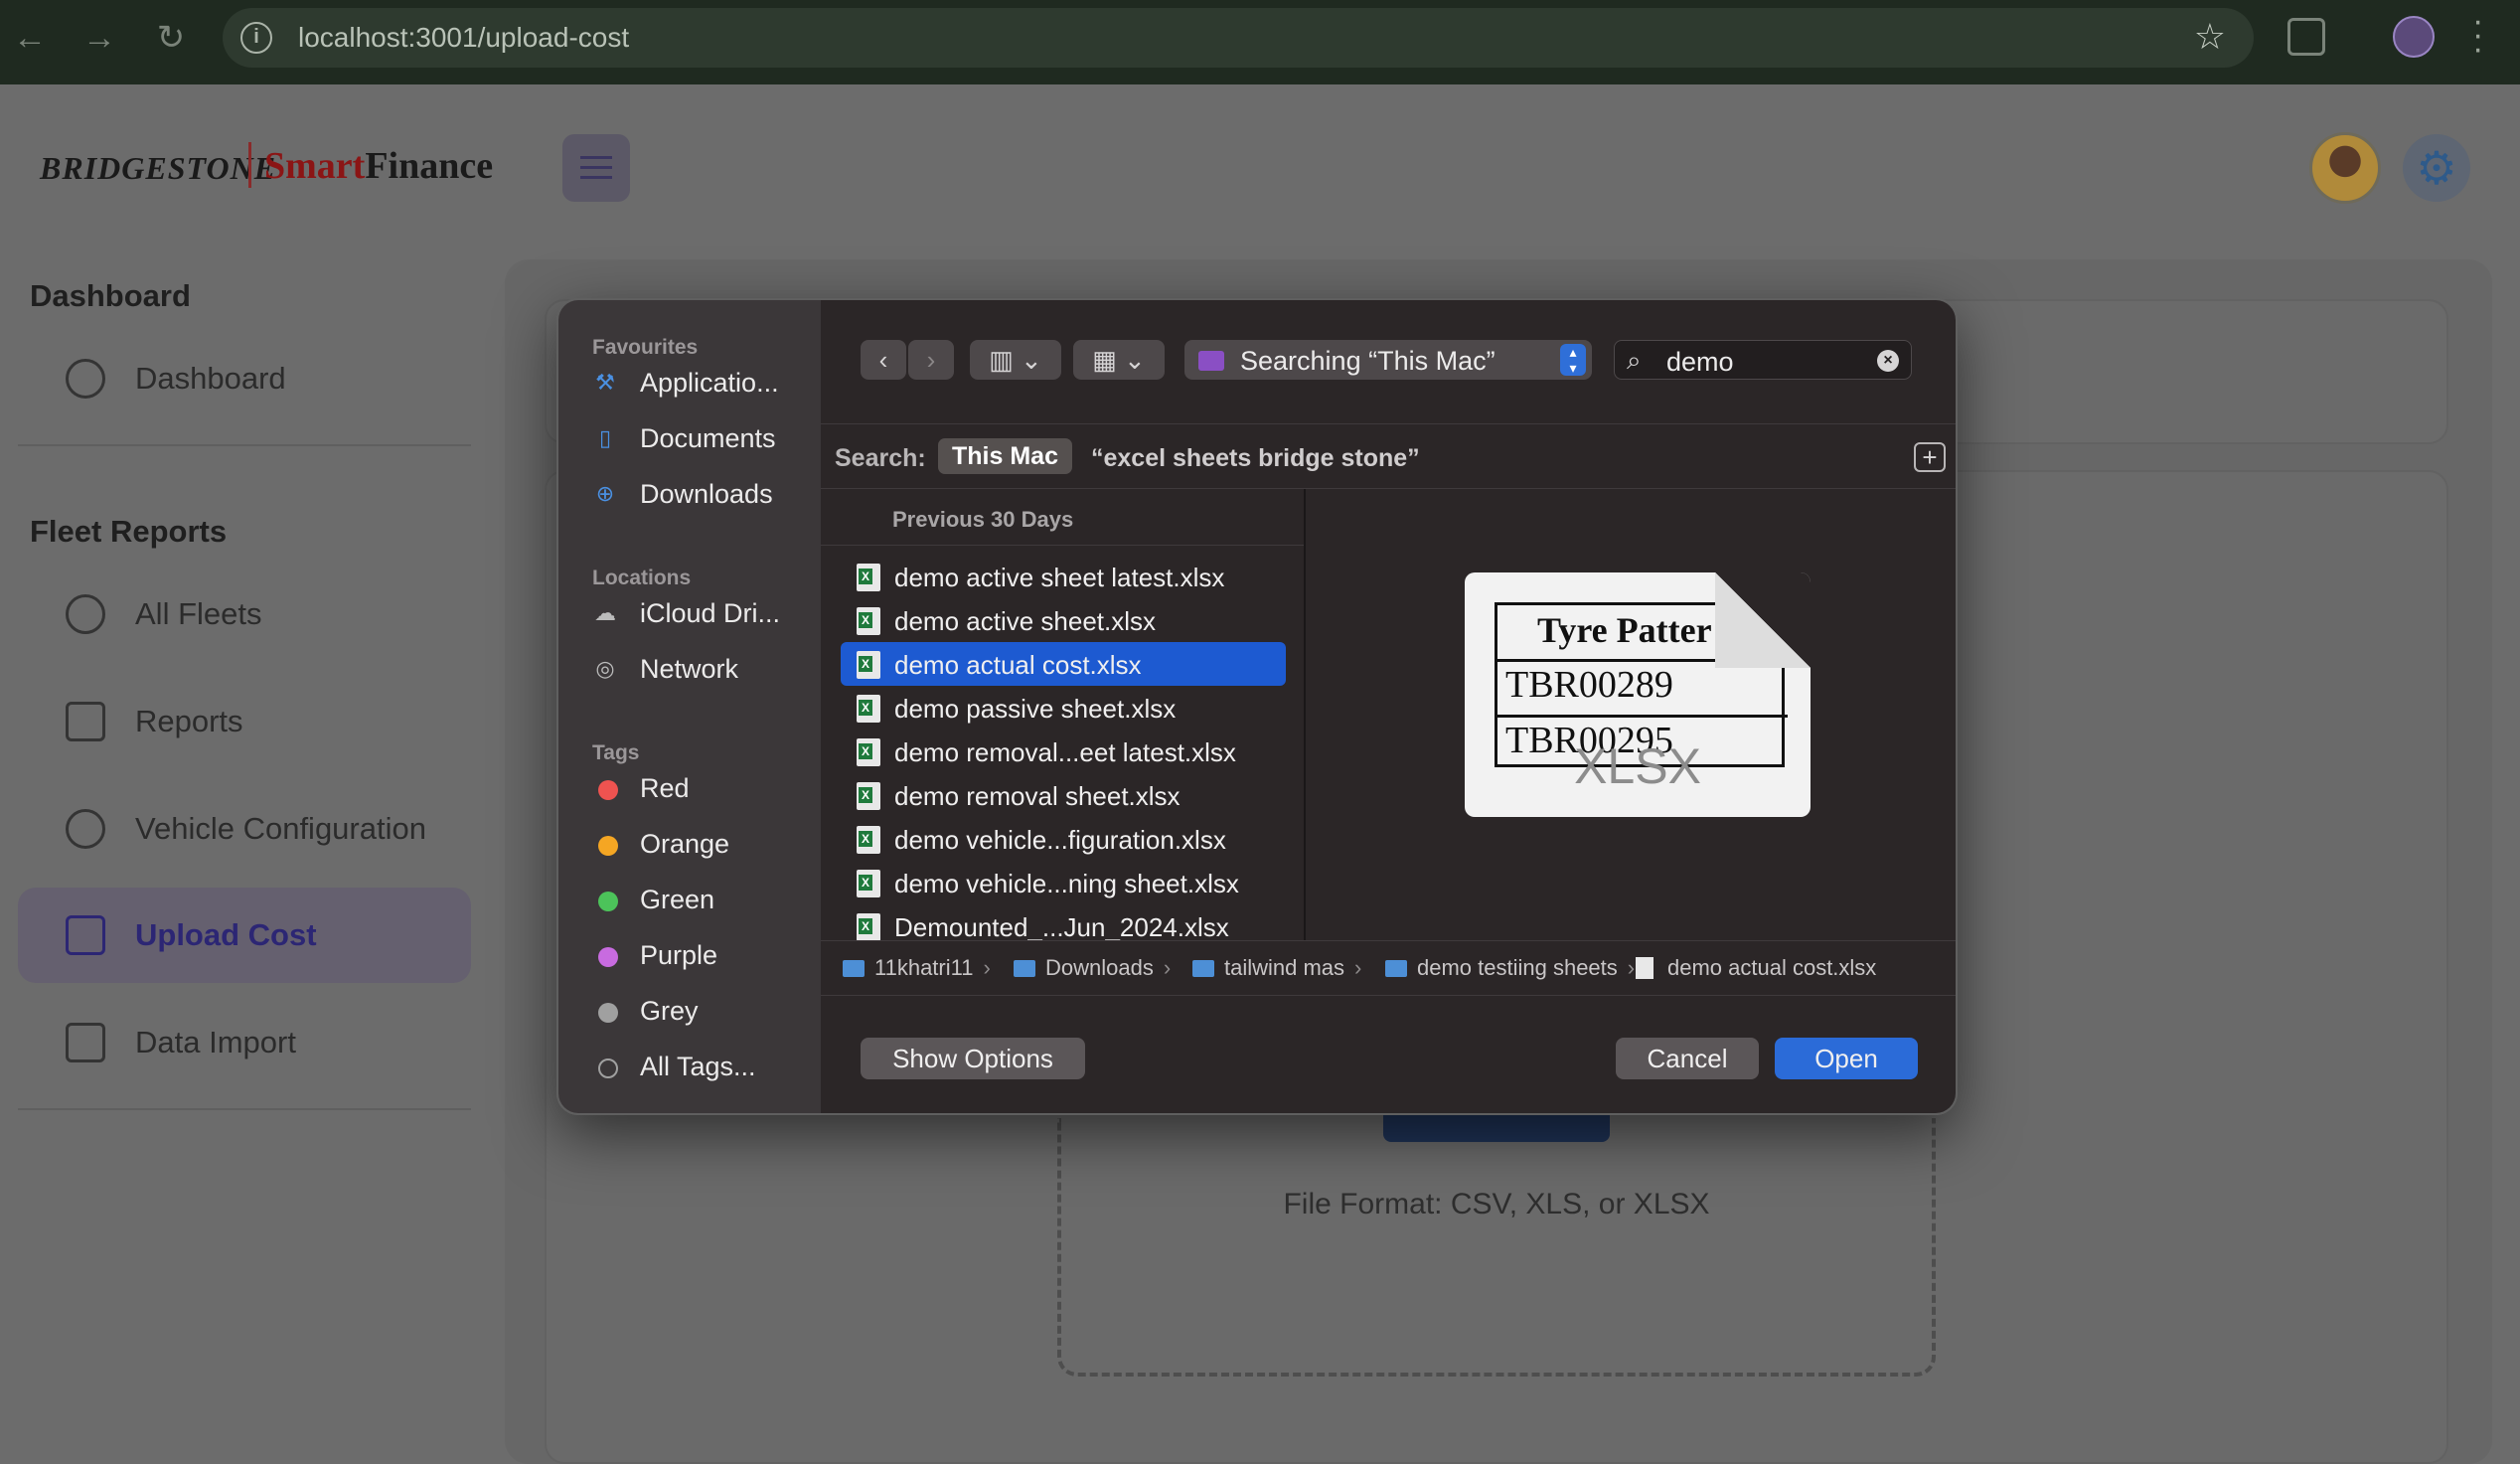 This screenshot has width=2520, height=1464. Describe the element at coordinates (85, 829) in the screenshot. I see `gear-icon` at that location.